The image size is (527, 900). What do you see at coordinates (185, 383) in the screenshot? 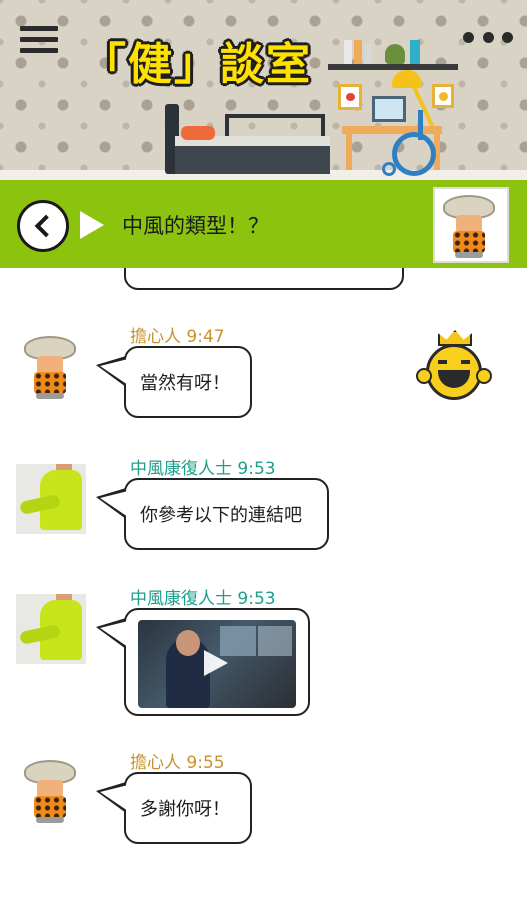
I see `message-text: 當然有呀！` at bounding box center [185, 383].